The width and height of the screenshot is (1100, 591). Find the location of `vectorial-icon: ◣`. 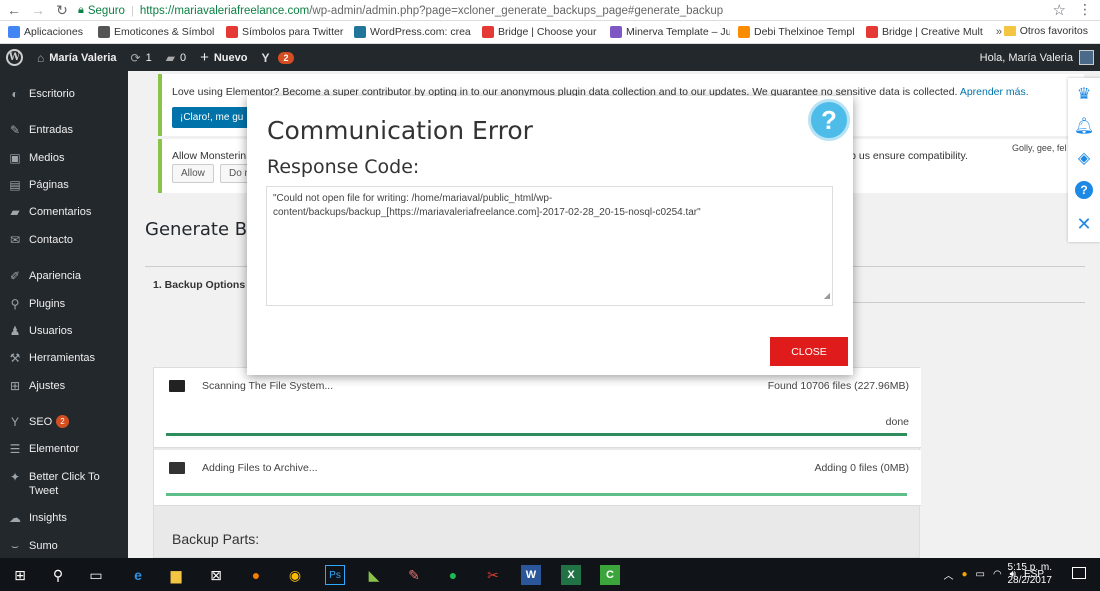

vectorial-icon: ◣ is located at coordinates (374, 575).